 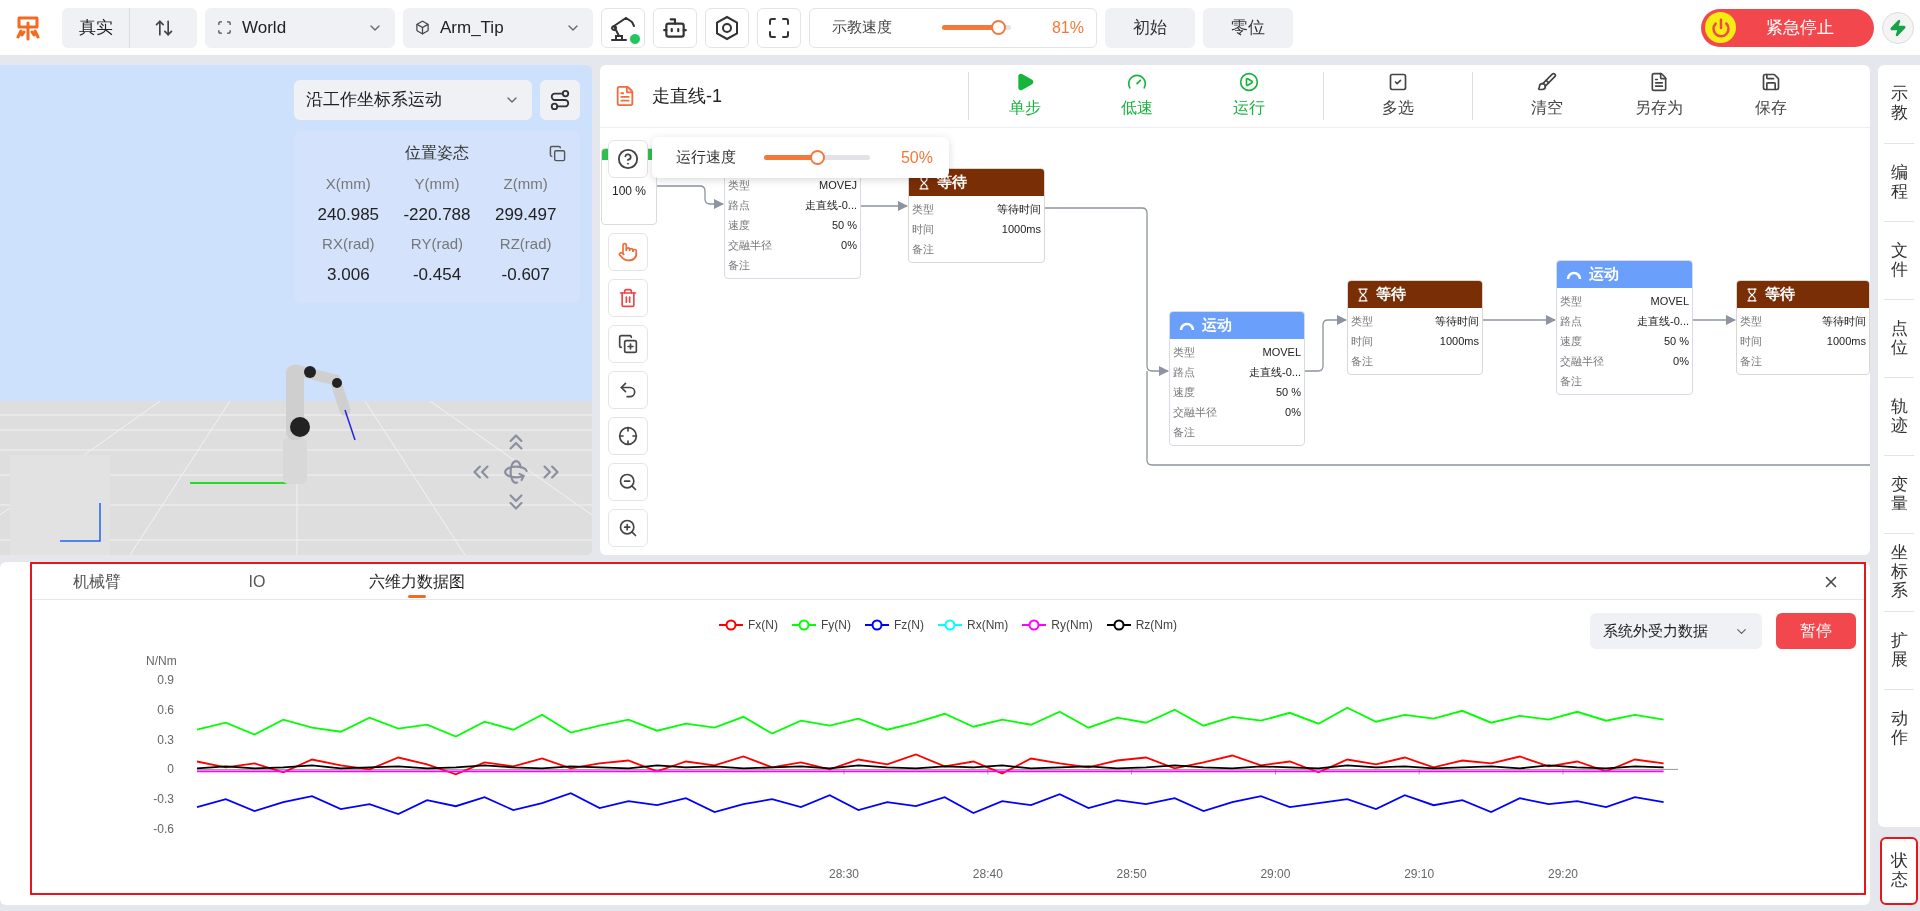 What do you see at coordinates (727, 27) in the screenshot?
I see `settings-button` at bounding box center [727, 27].